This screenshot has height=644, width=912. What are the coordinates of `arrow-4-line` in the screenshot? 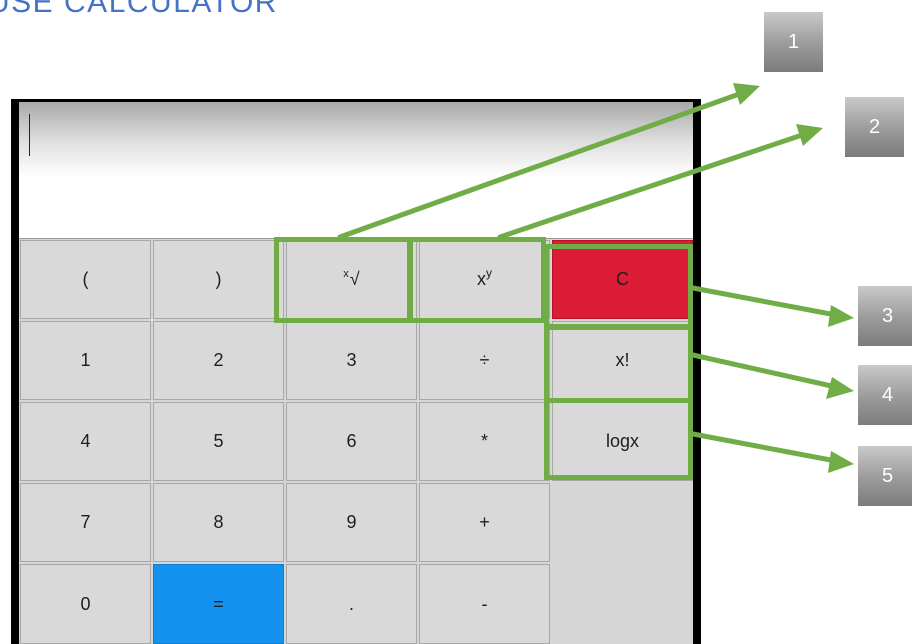 It's located at (764, 371).